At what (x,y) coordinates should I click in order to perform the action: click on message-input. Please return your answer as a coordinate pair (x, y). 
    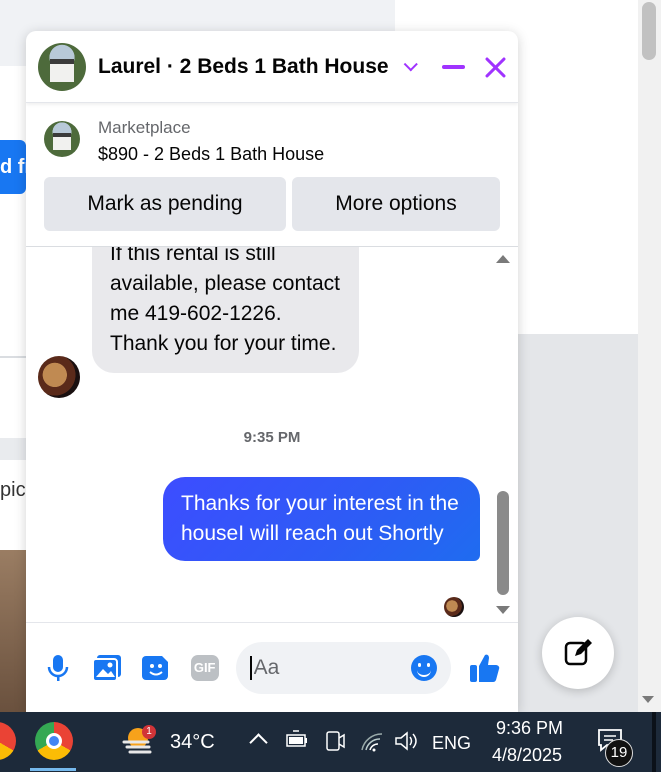
    Looking at the image, I should click on (324, 667).